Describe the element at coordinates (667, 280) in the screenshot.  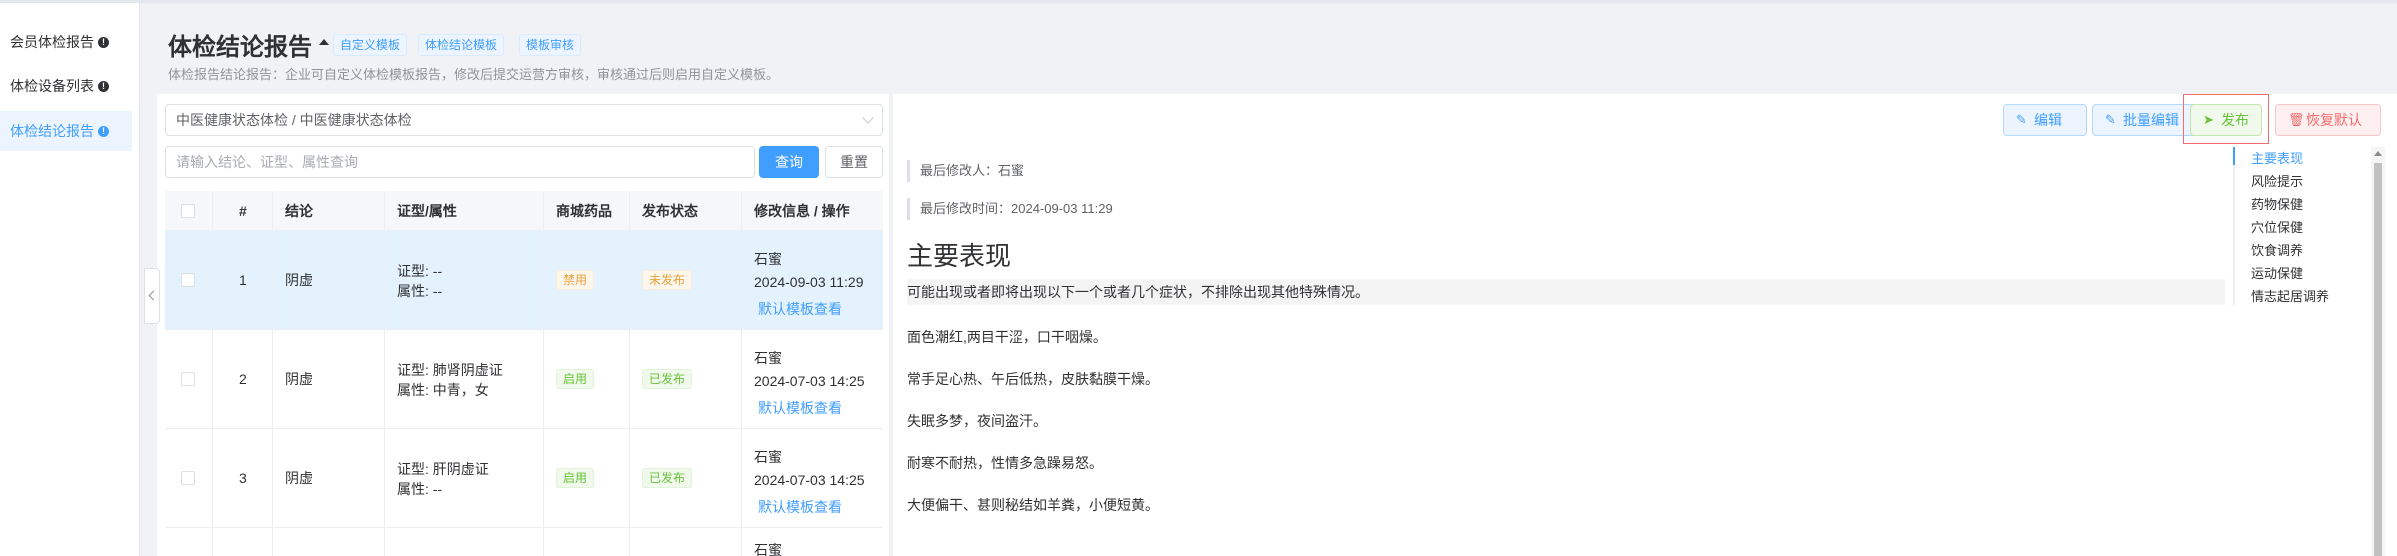
I see `status-badge: 未发布` at that location.